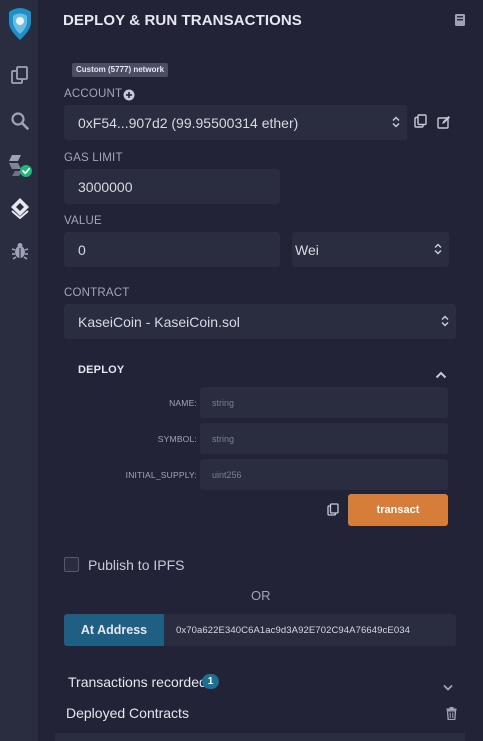 The width and height of the screenshot is (483, 741). What do you see at coordinates (120, 70) in the screenshot?
I see `network-badge: Custom (5777) network` at bounding box center [120, 70].